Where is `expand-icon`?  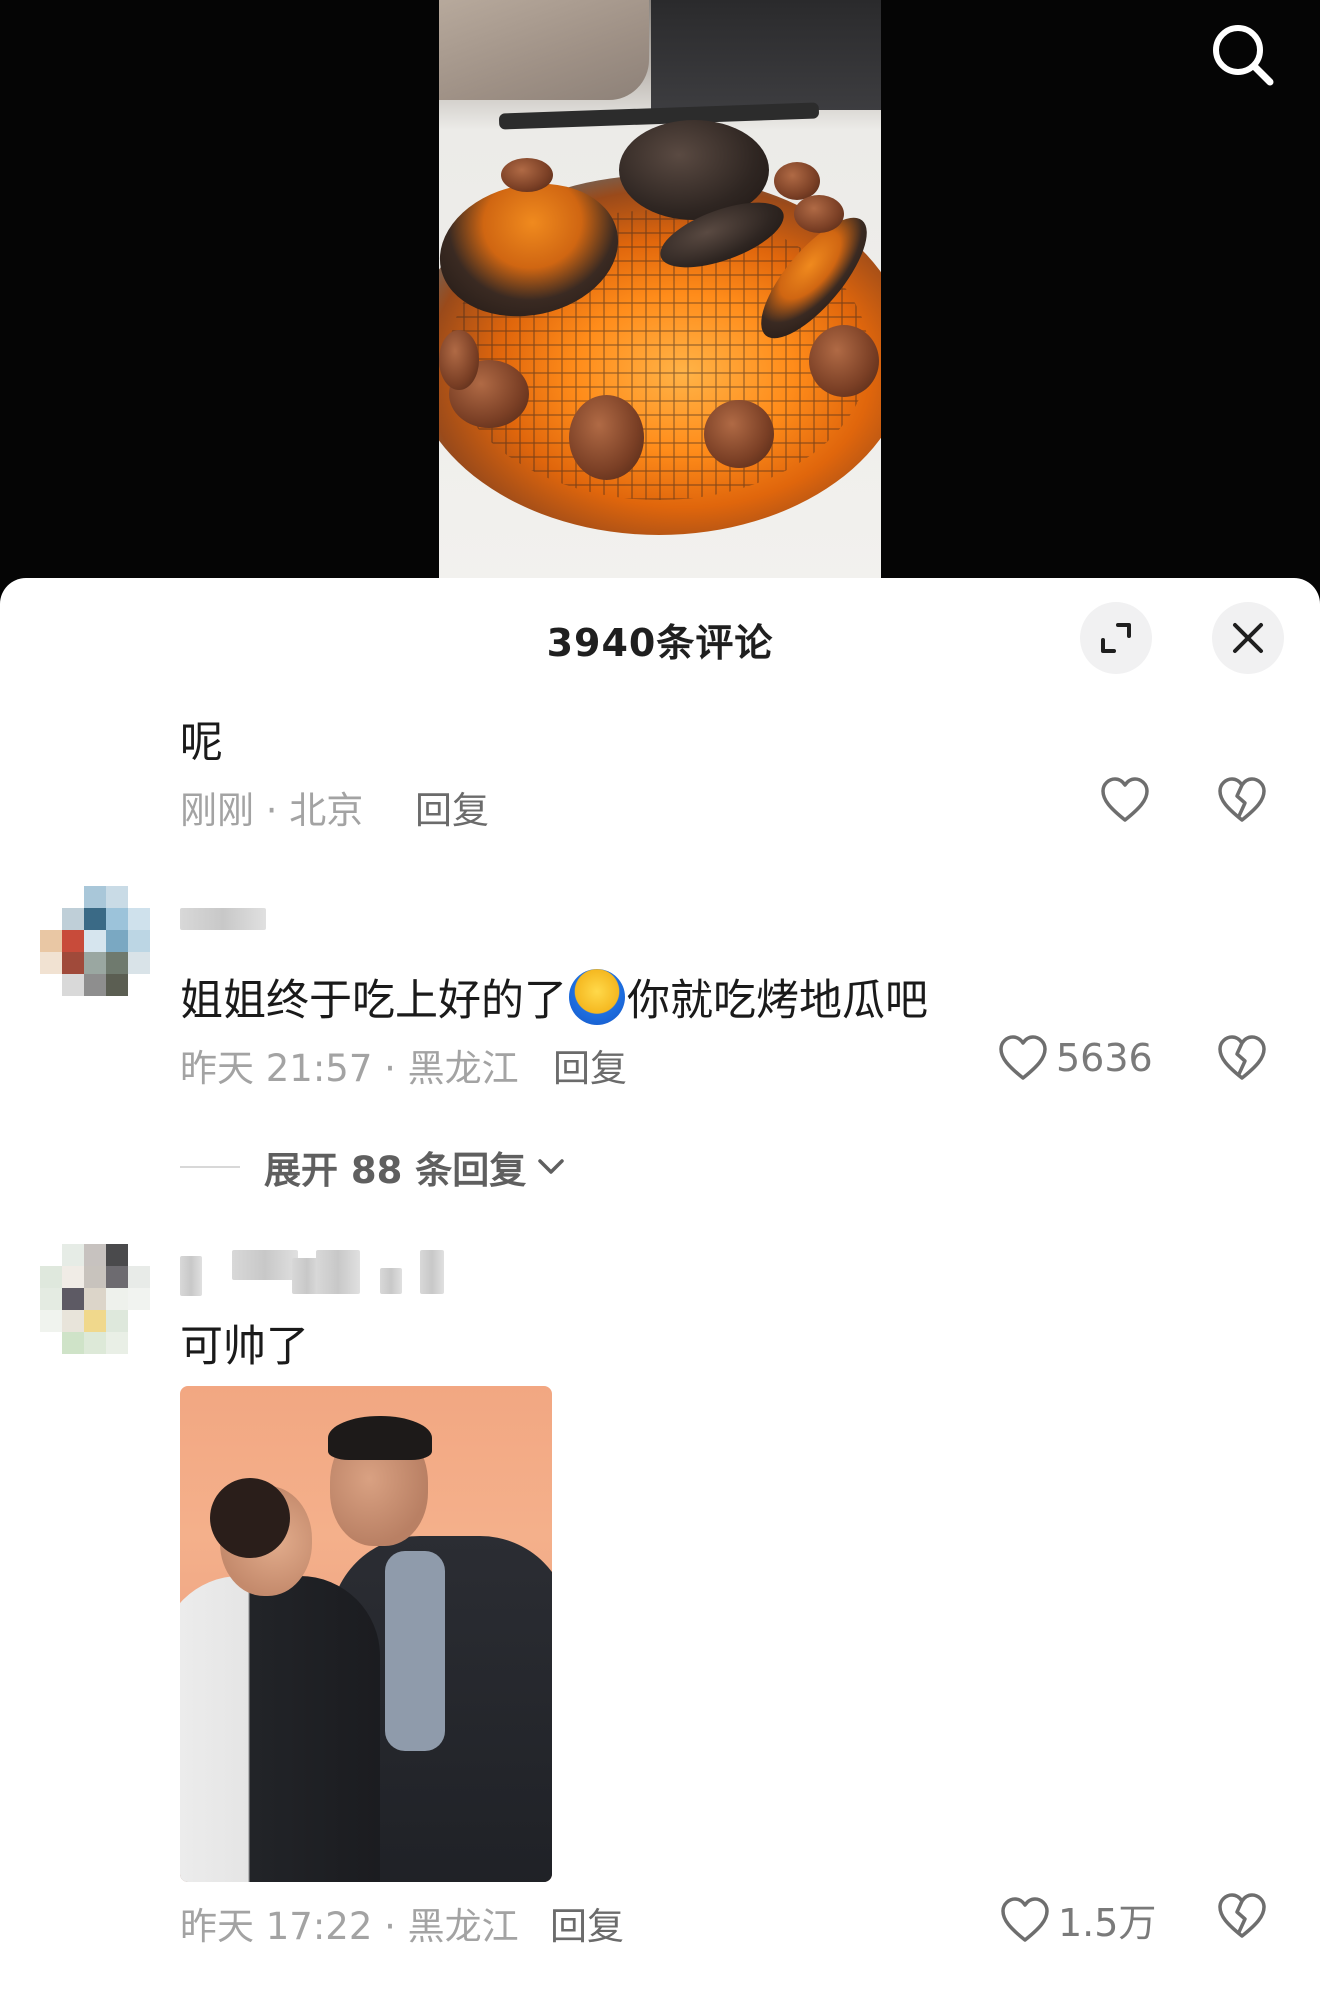 expand-icon is located at coordinates (1116, 638).